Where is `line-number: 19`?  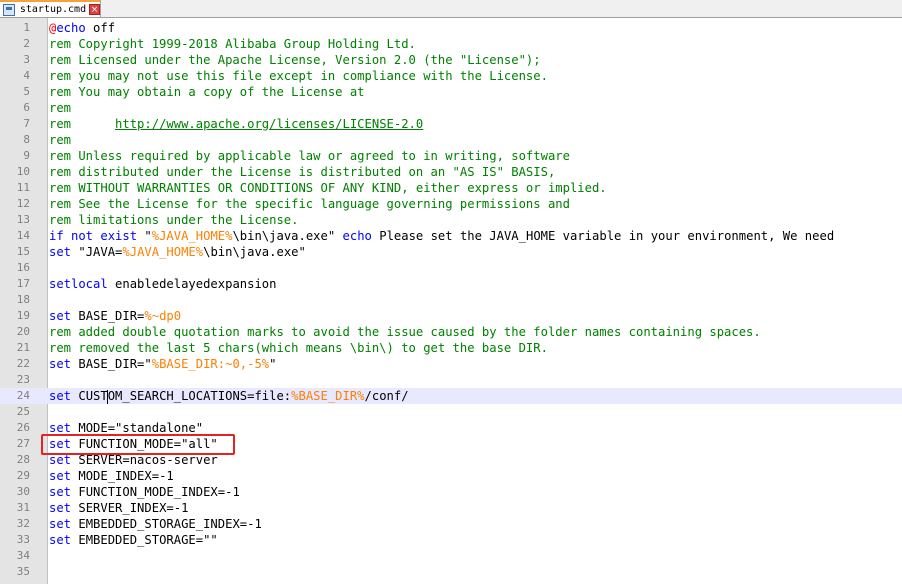
line-number: 19 is located at coordinates (23, 315).